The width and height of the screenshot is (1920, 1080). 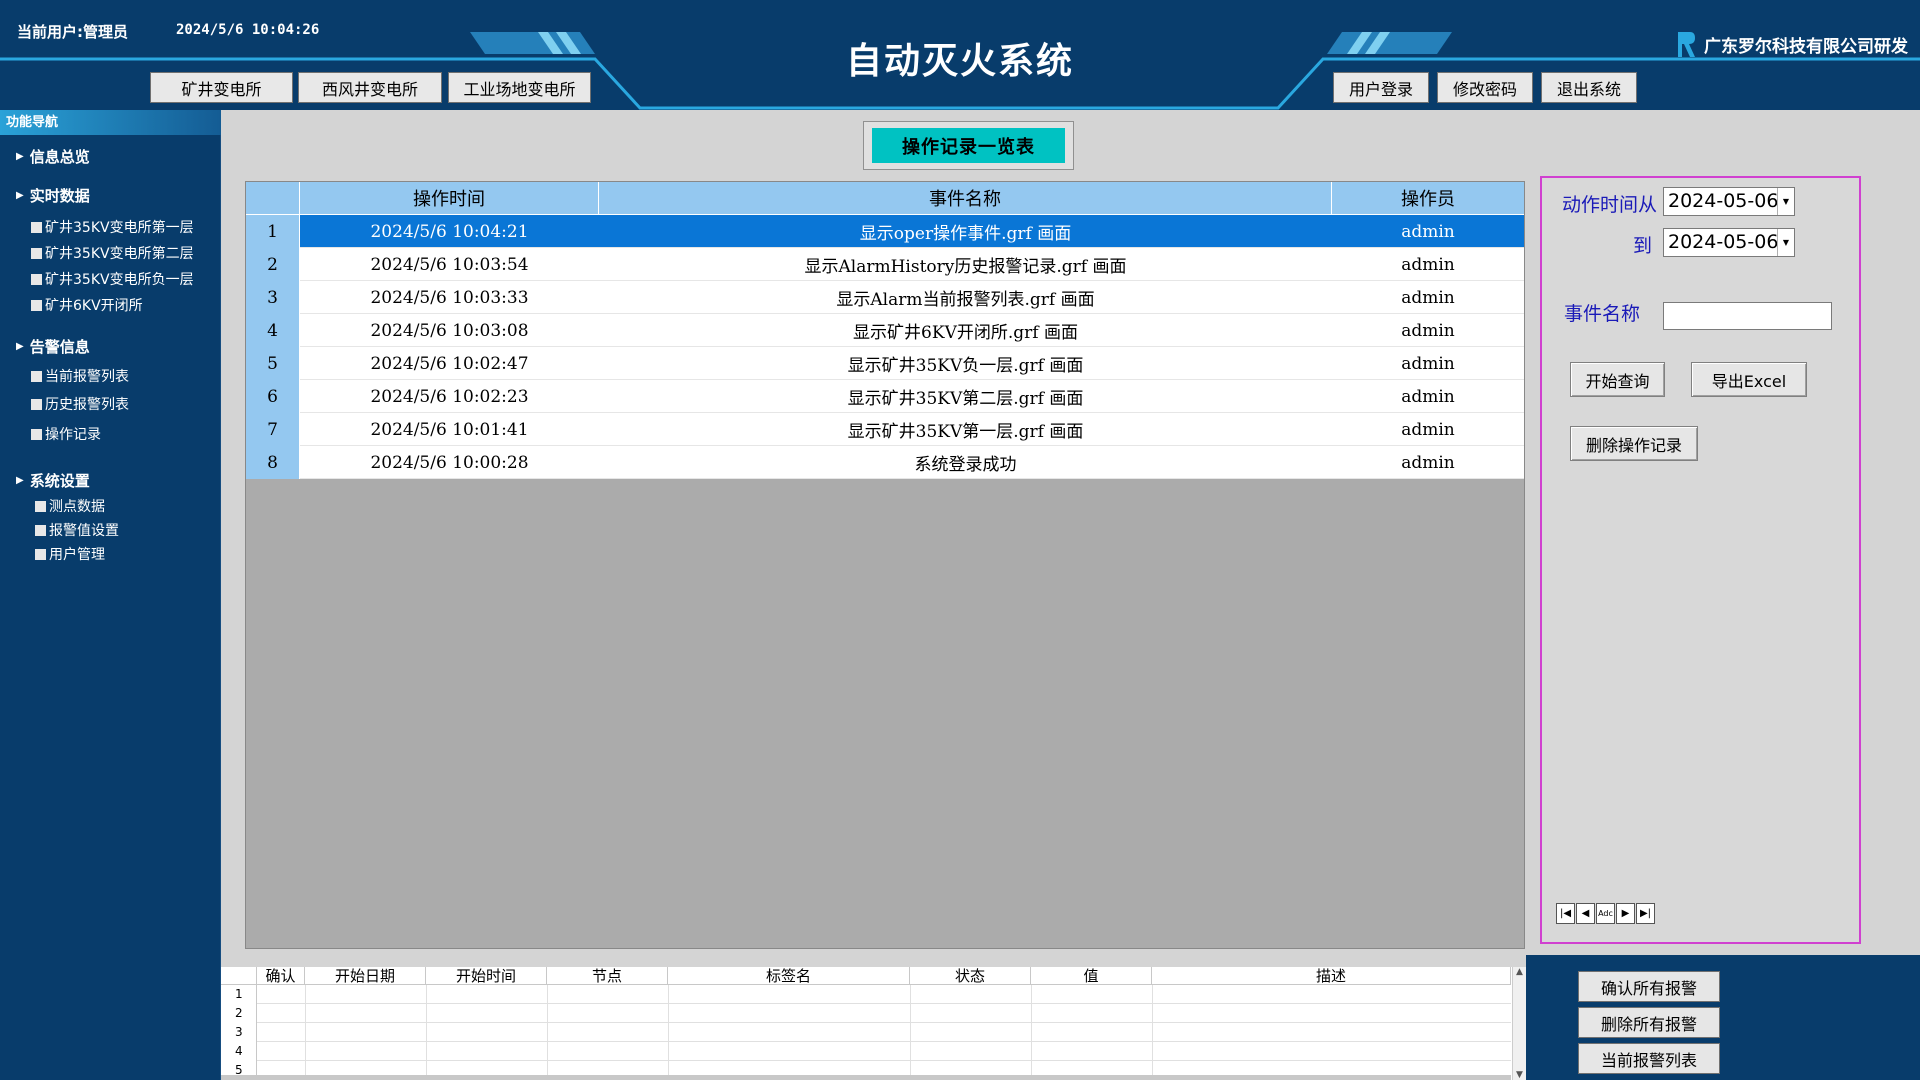 I want to click on alarm-col-status: 状态, so click(x=970, y=976).